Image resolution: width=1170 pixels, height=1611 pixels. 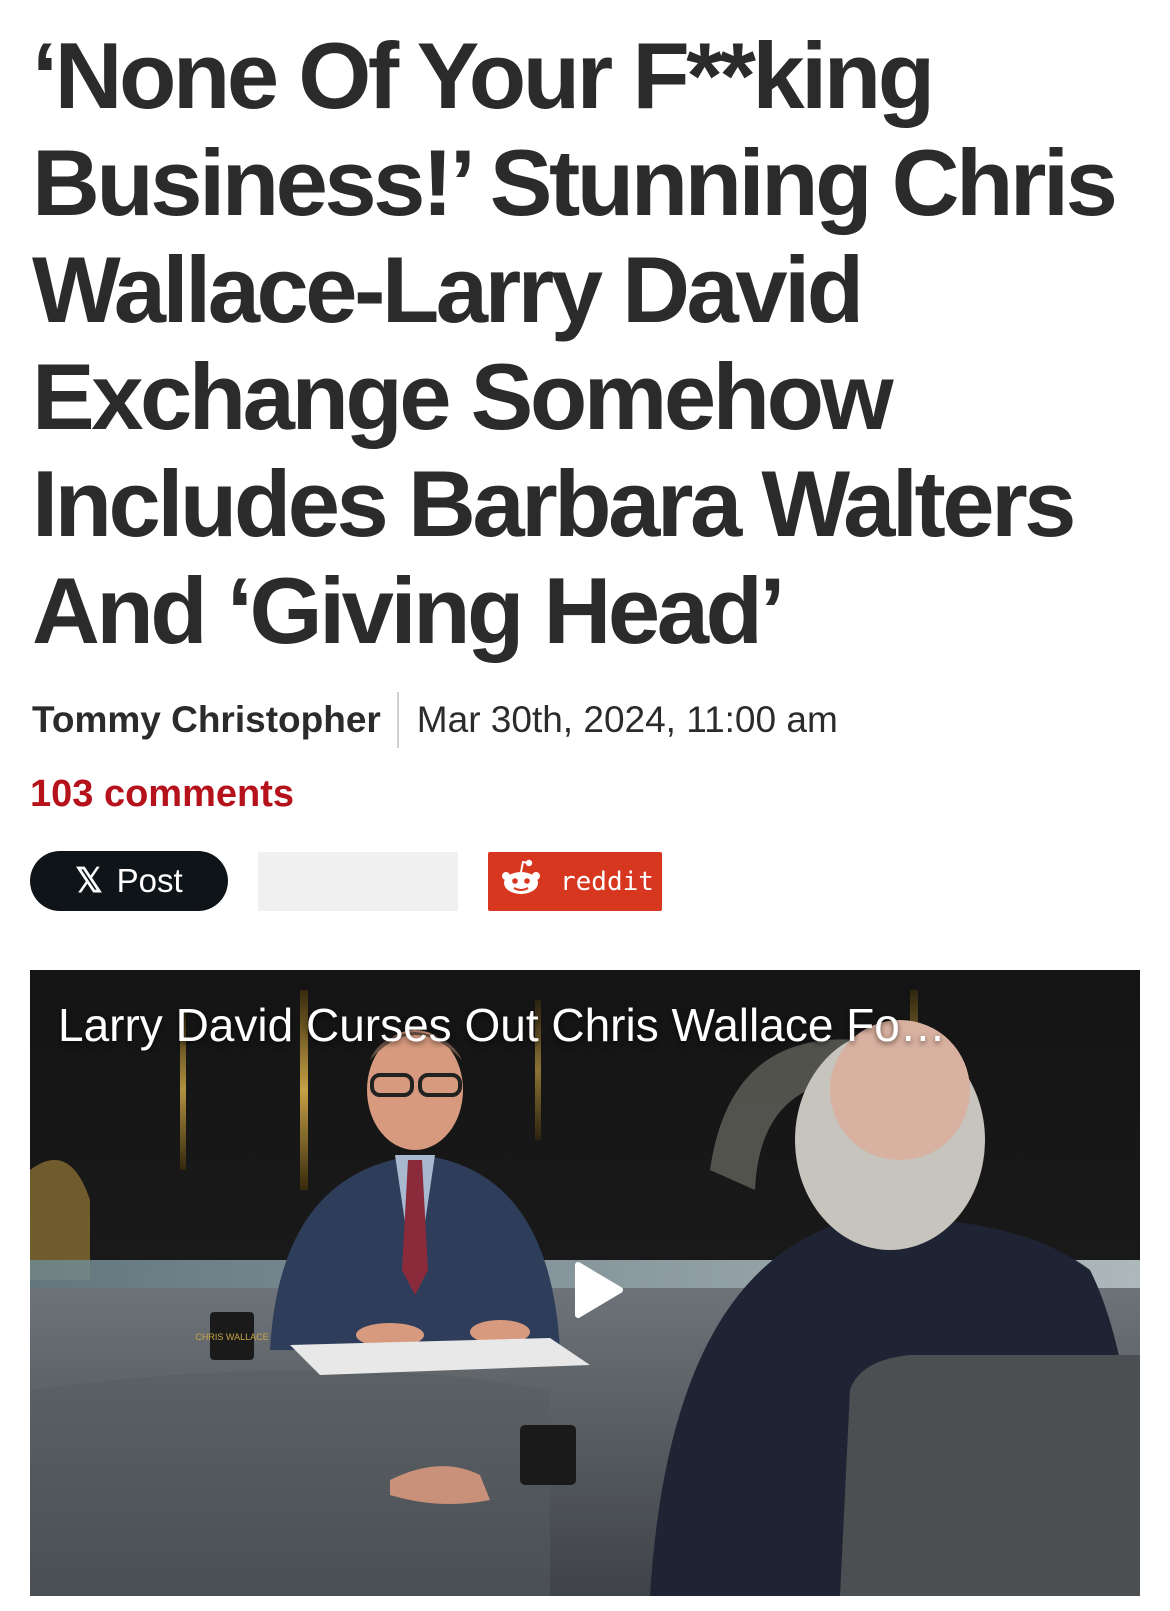 I want to click on reddit-alien-icon, so click(x=521, y=881).